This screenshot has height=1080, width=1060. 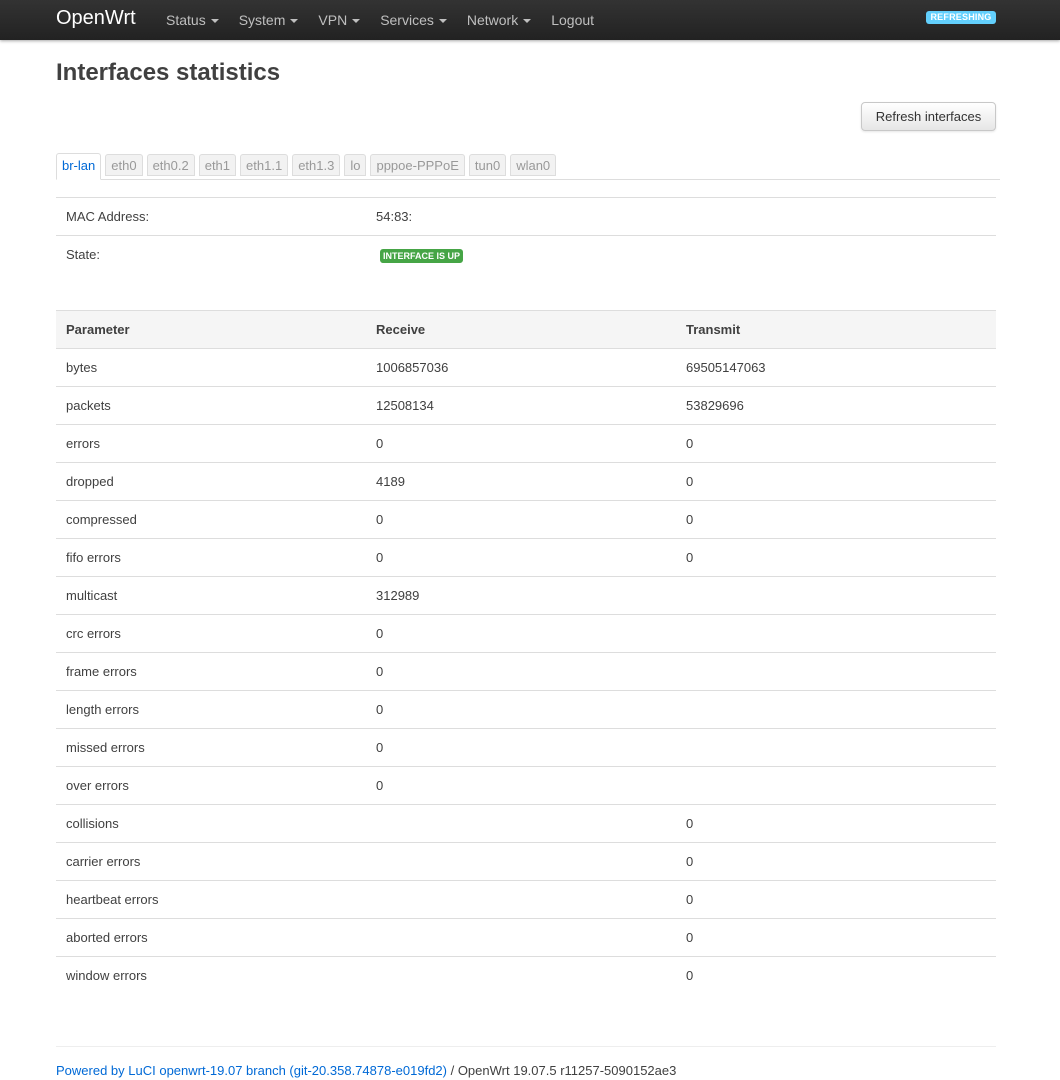 I want to click on menu-services: Services, so click(x=413, y=20).